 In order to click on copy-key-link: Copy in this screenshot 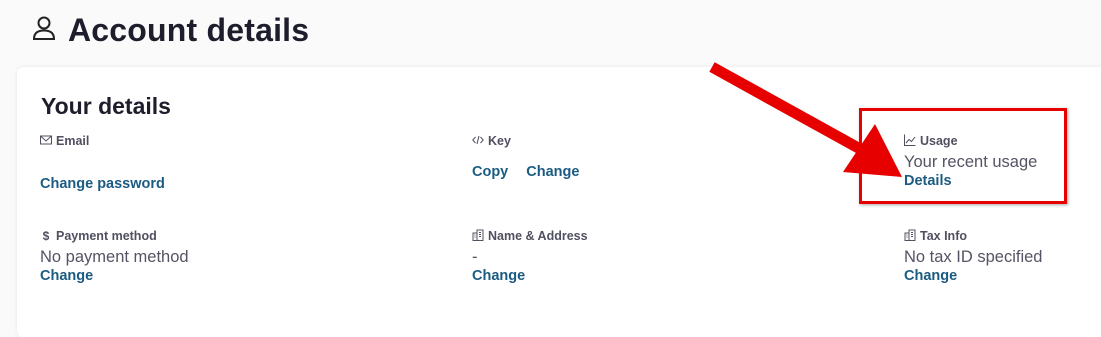, I will do `click(490, 172)`.